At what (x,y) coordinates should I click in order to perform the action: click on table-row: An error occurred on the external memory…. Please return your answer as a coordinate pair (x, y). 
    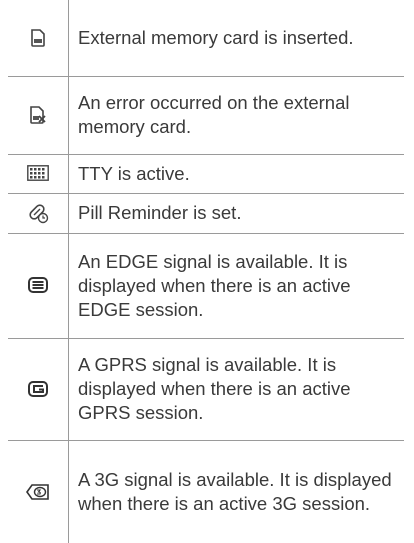
    Looking at the image, I should click on (206, 115).